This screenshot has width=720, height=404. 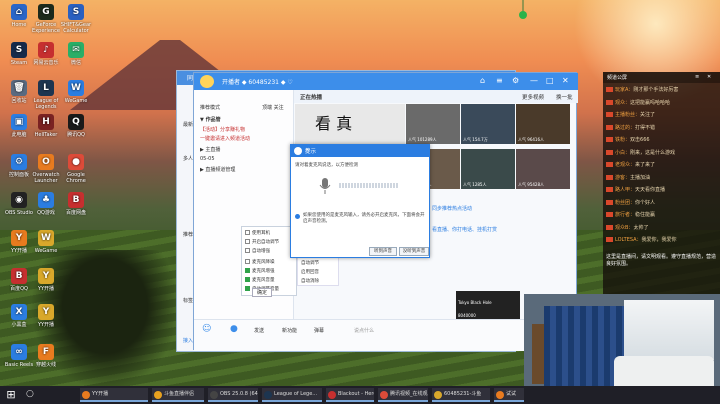 What do you see at coordinates (625, 128) in the screenshot?
I see `chat-user: 路过的：` at bounding box center [625, 128].